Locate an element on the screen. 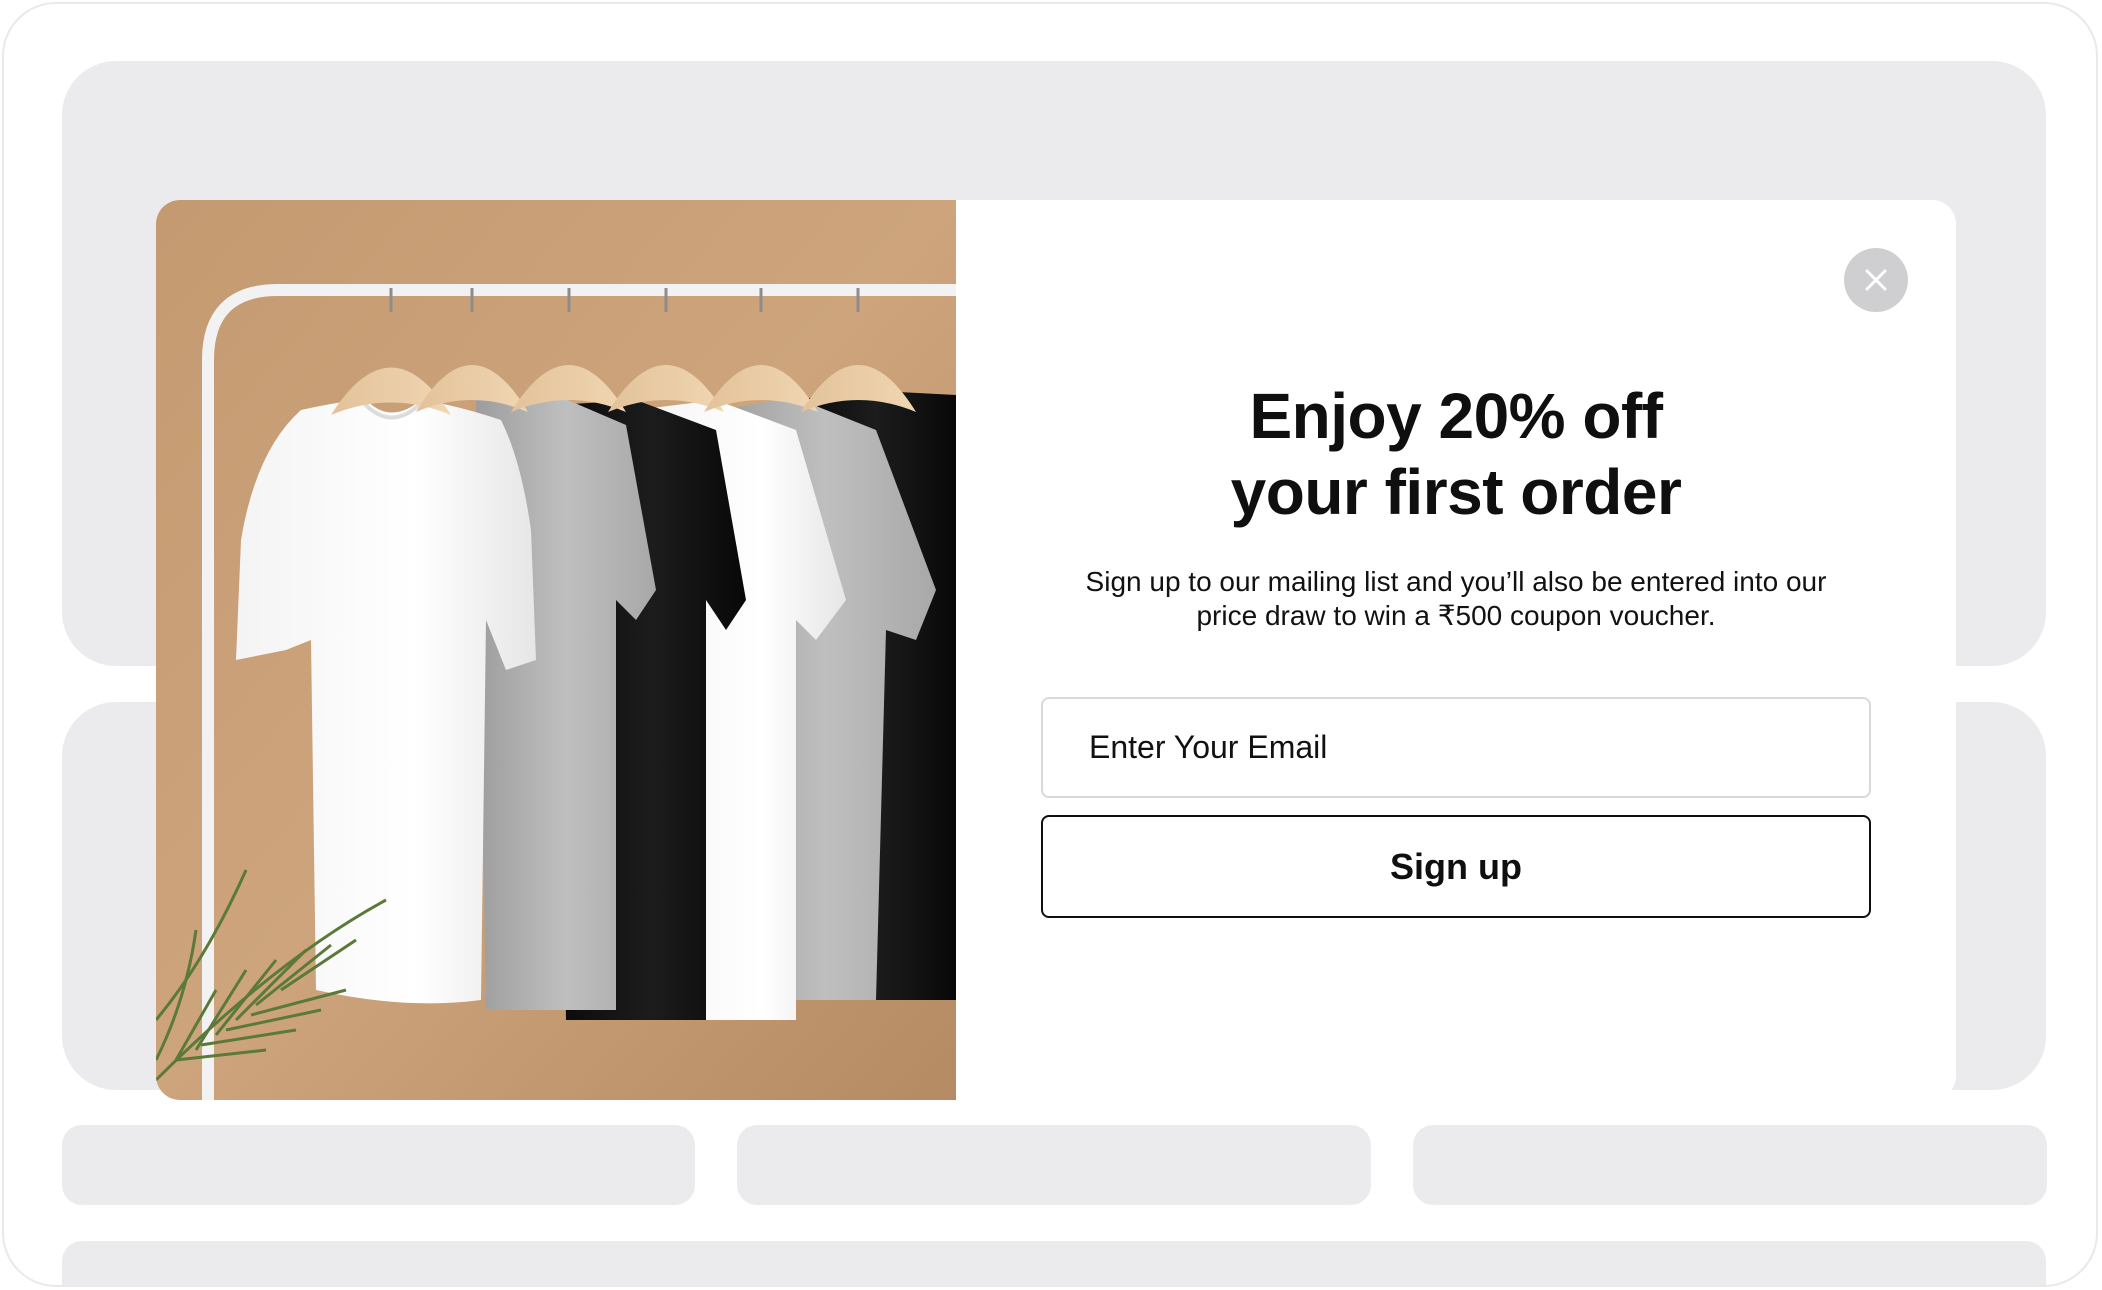  close-icon is located at coordinates (1876, 280).